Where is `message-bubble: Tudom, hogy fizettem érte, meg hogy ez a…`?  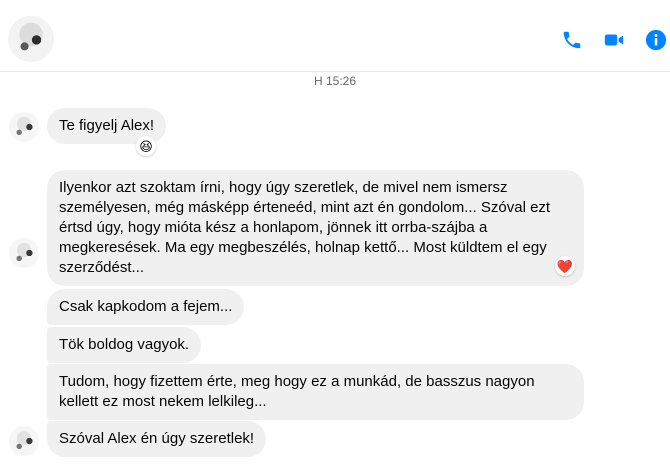 message-bubble: Tudom, hogy fizettem érte, meg hogy ez a… is located at coordinates (315, 392).